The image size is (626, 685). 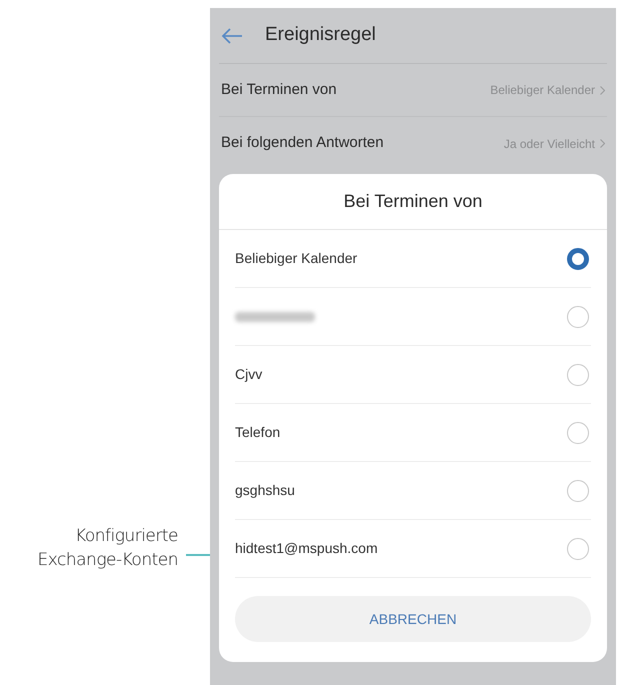 I want to click on back-arrow-icon, so click(x=232, y=35).